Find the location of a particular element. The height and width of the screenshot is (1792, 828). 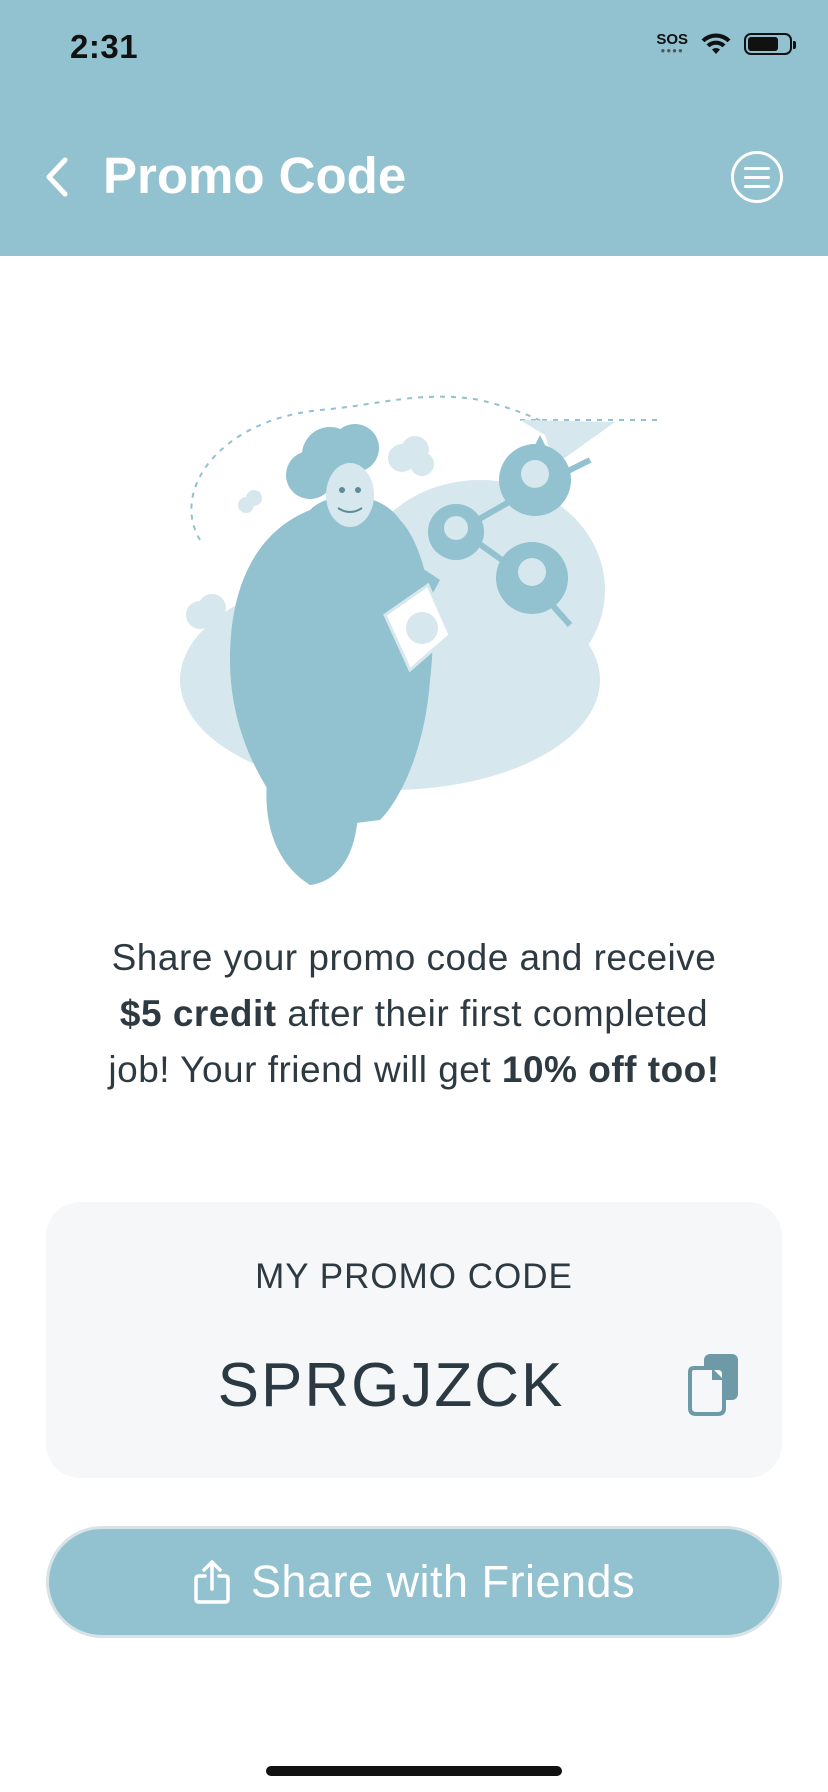

chevron-left-icon is located at coordinates (57, 177).